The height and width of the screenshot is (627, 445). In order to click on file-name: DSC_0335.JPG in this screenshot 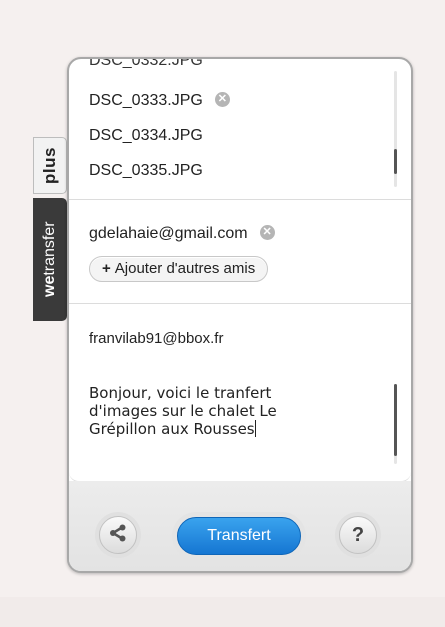, I will do `click(146, 170)`.